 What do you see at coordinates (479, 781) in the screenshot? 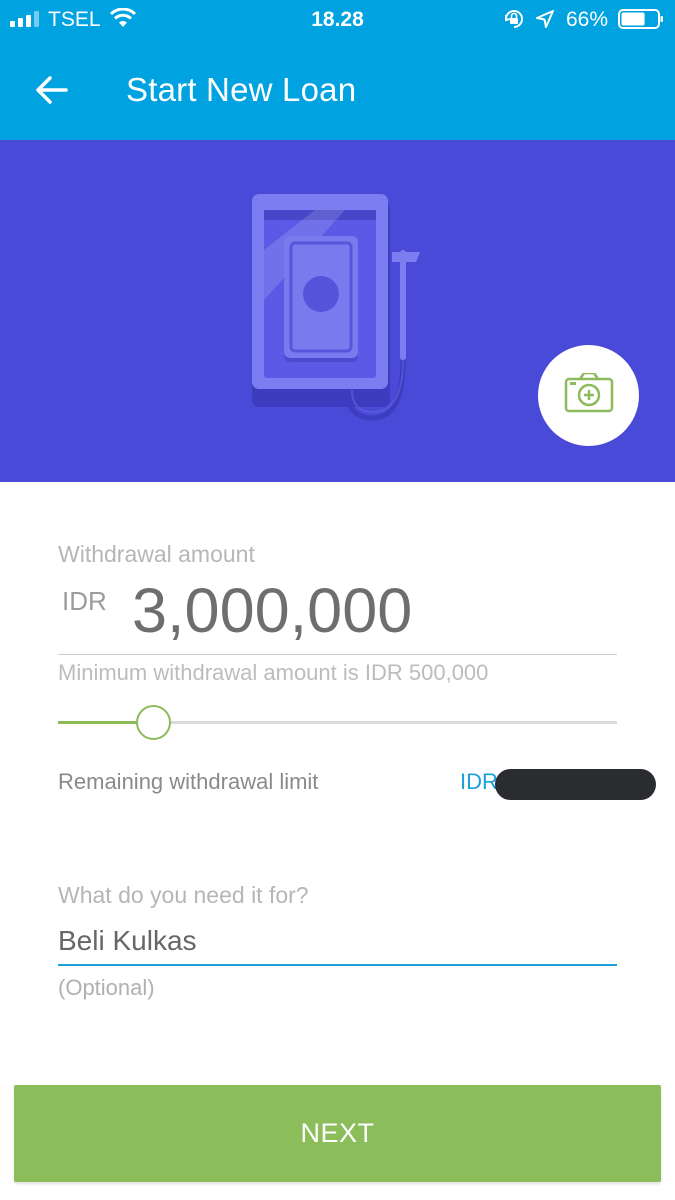
I see `remaining-limit-currency: IDR` at bounding box center [479, 781].